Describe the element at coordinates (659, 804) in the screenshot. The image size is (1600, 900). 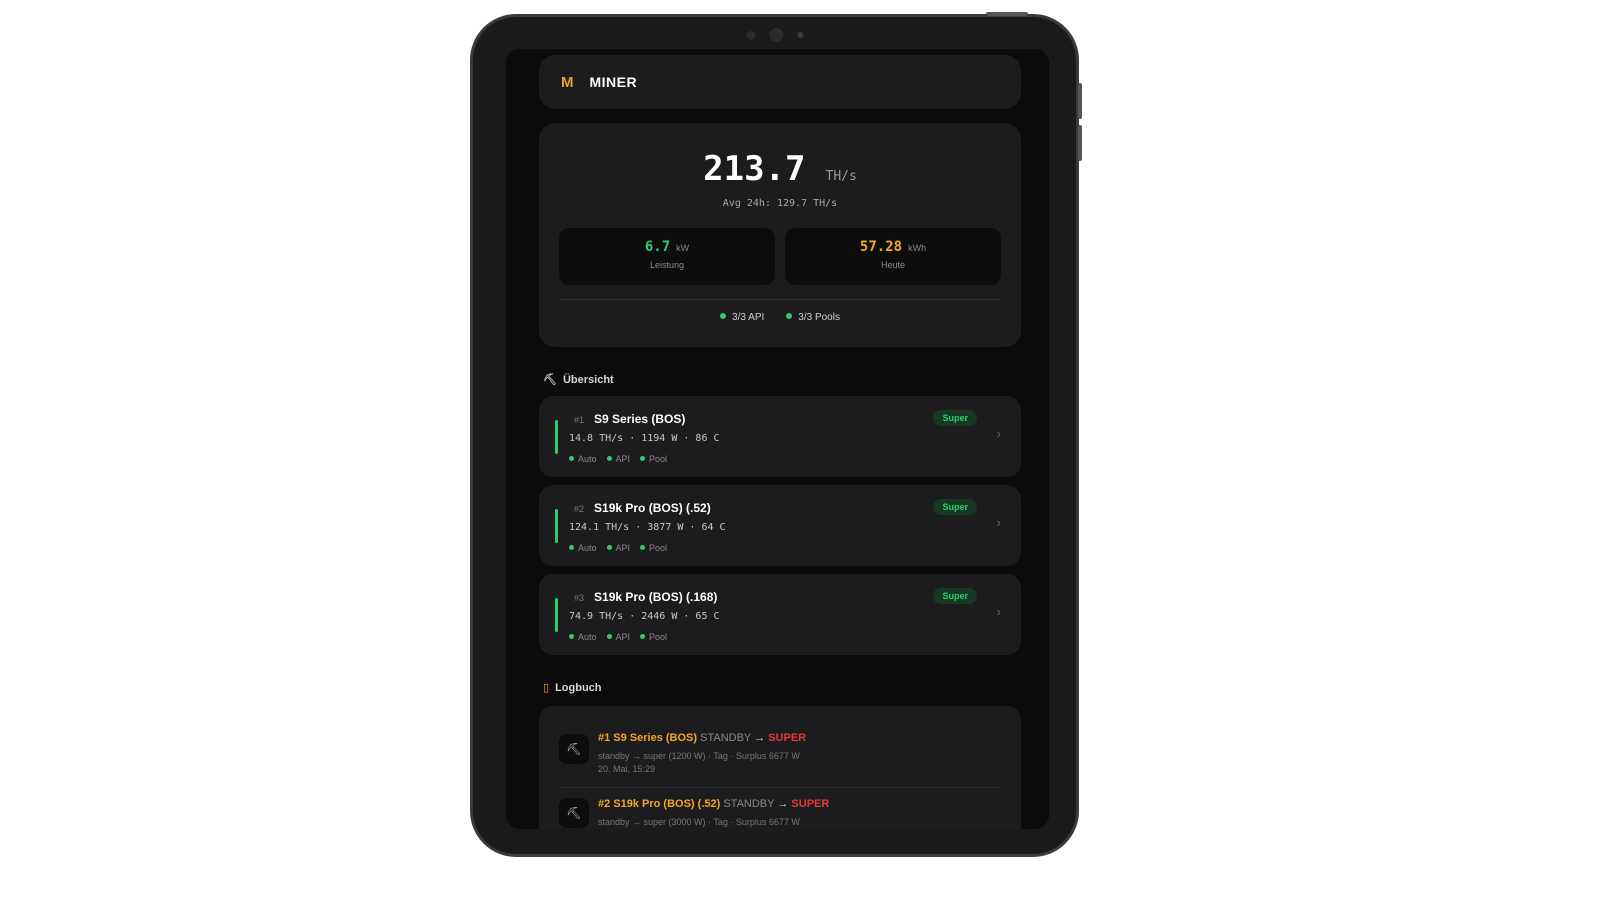
I see `log-miner-name: #2 S19k Pro (BOS) (.52)` at that location.